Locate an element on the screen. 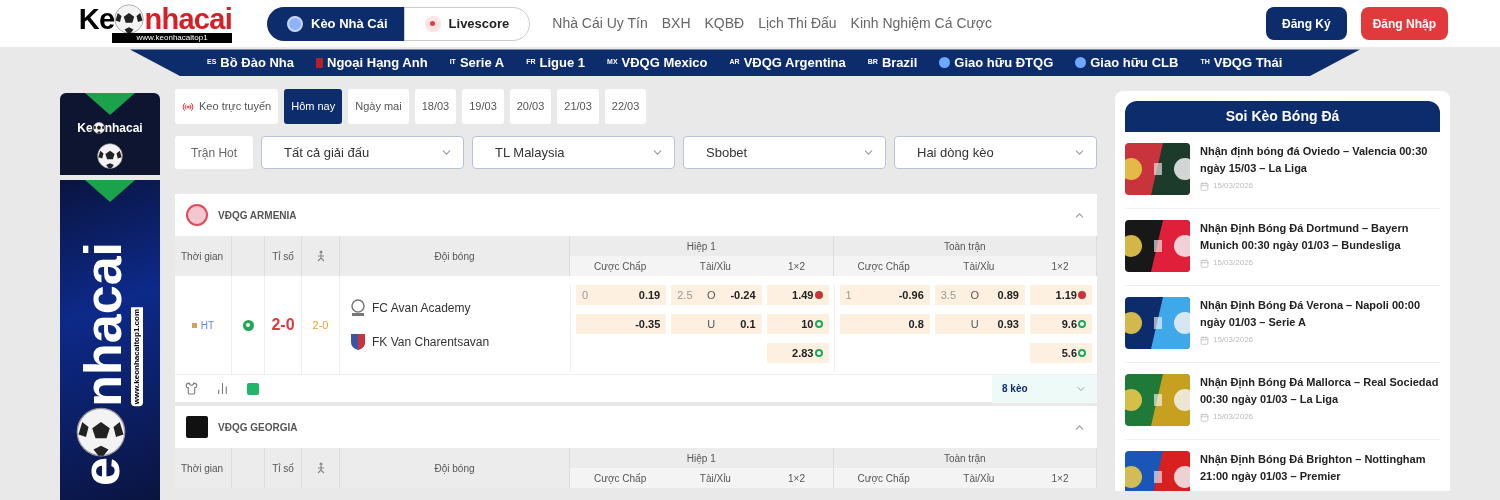  odds-cell: 1.19 is located at coordinates (1061, 295).